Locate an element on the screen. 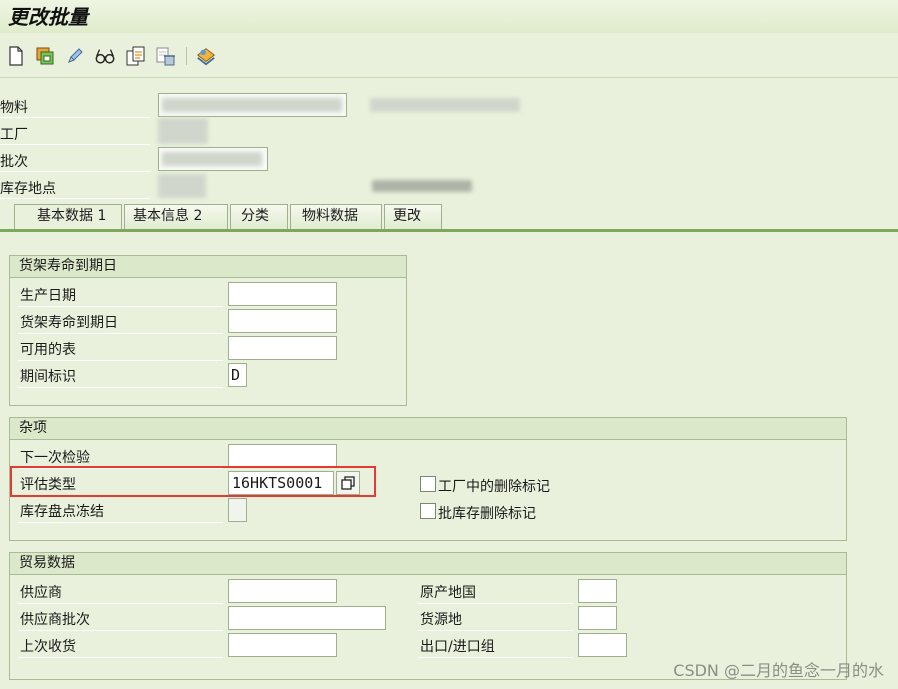 This screenshot has height=689, width=898. vendor-input is located at coordinates (282, 591).